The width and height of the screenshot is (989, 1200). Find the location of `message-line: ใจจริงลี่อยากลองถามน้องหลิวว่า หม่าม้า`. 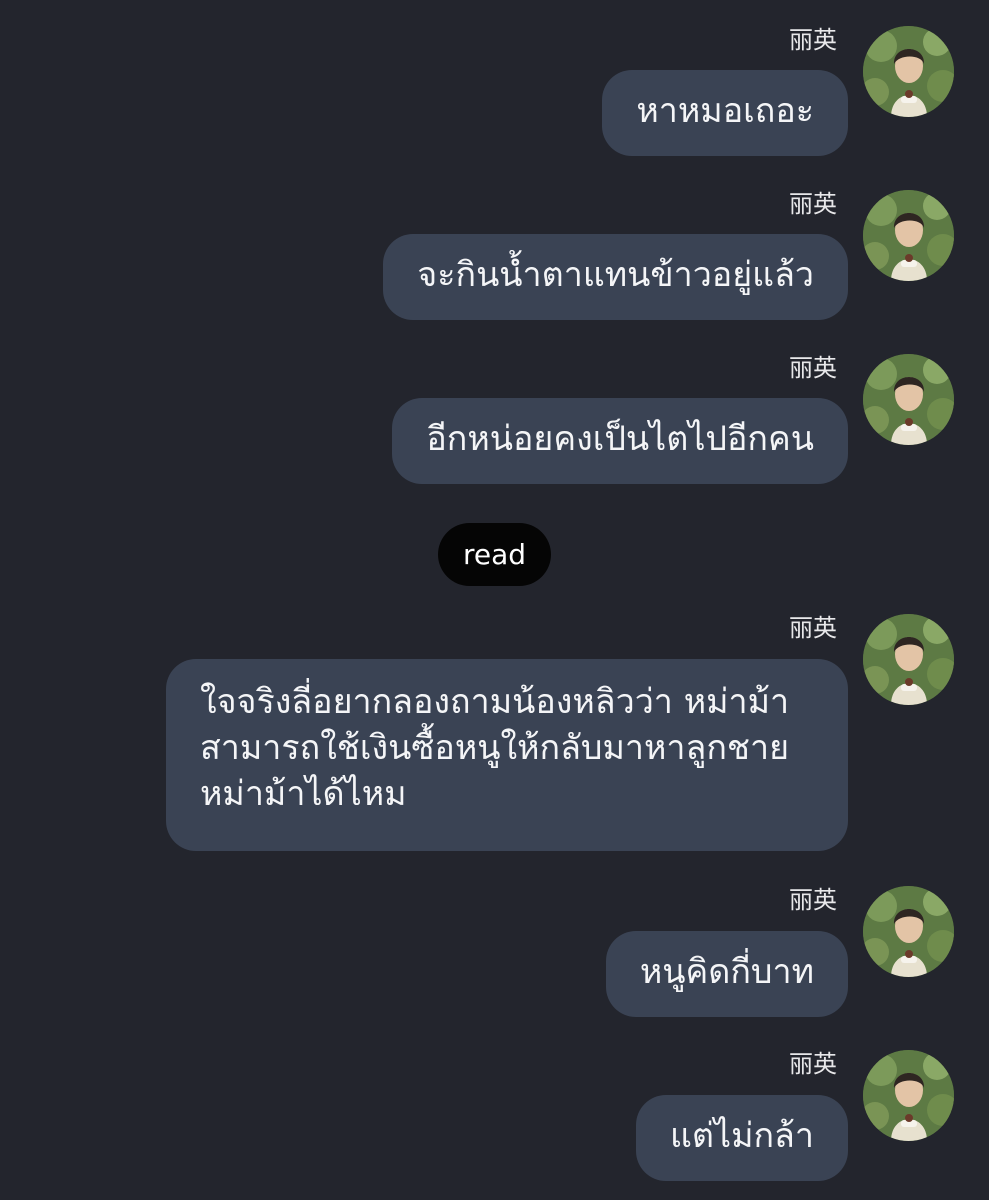

message-line: ใจจริงลี่อยากลองถามน้องหลิวว่า หม่าม้า is located at coordinates (495, 702).